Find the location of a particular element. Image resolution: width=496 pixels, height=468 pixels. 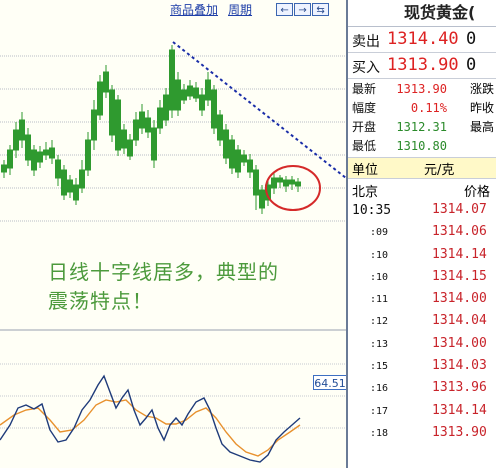

stat-high-label: 最高 is located at coordinates (482, 127).